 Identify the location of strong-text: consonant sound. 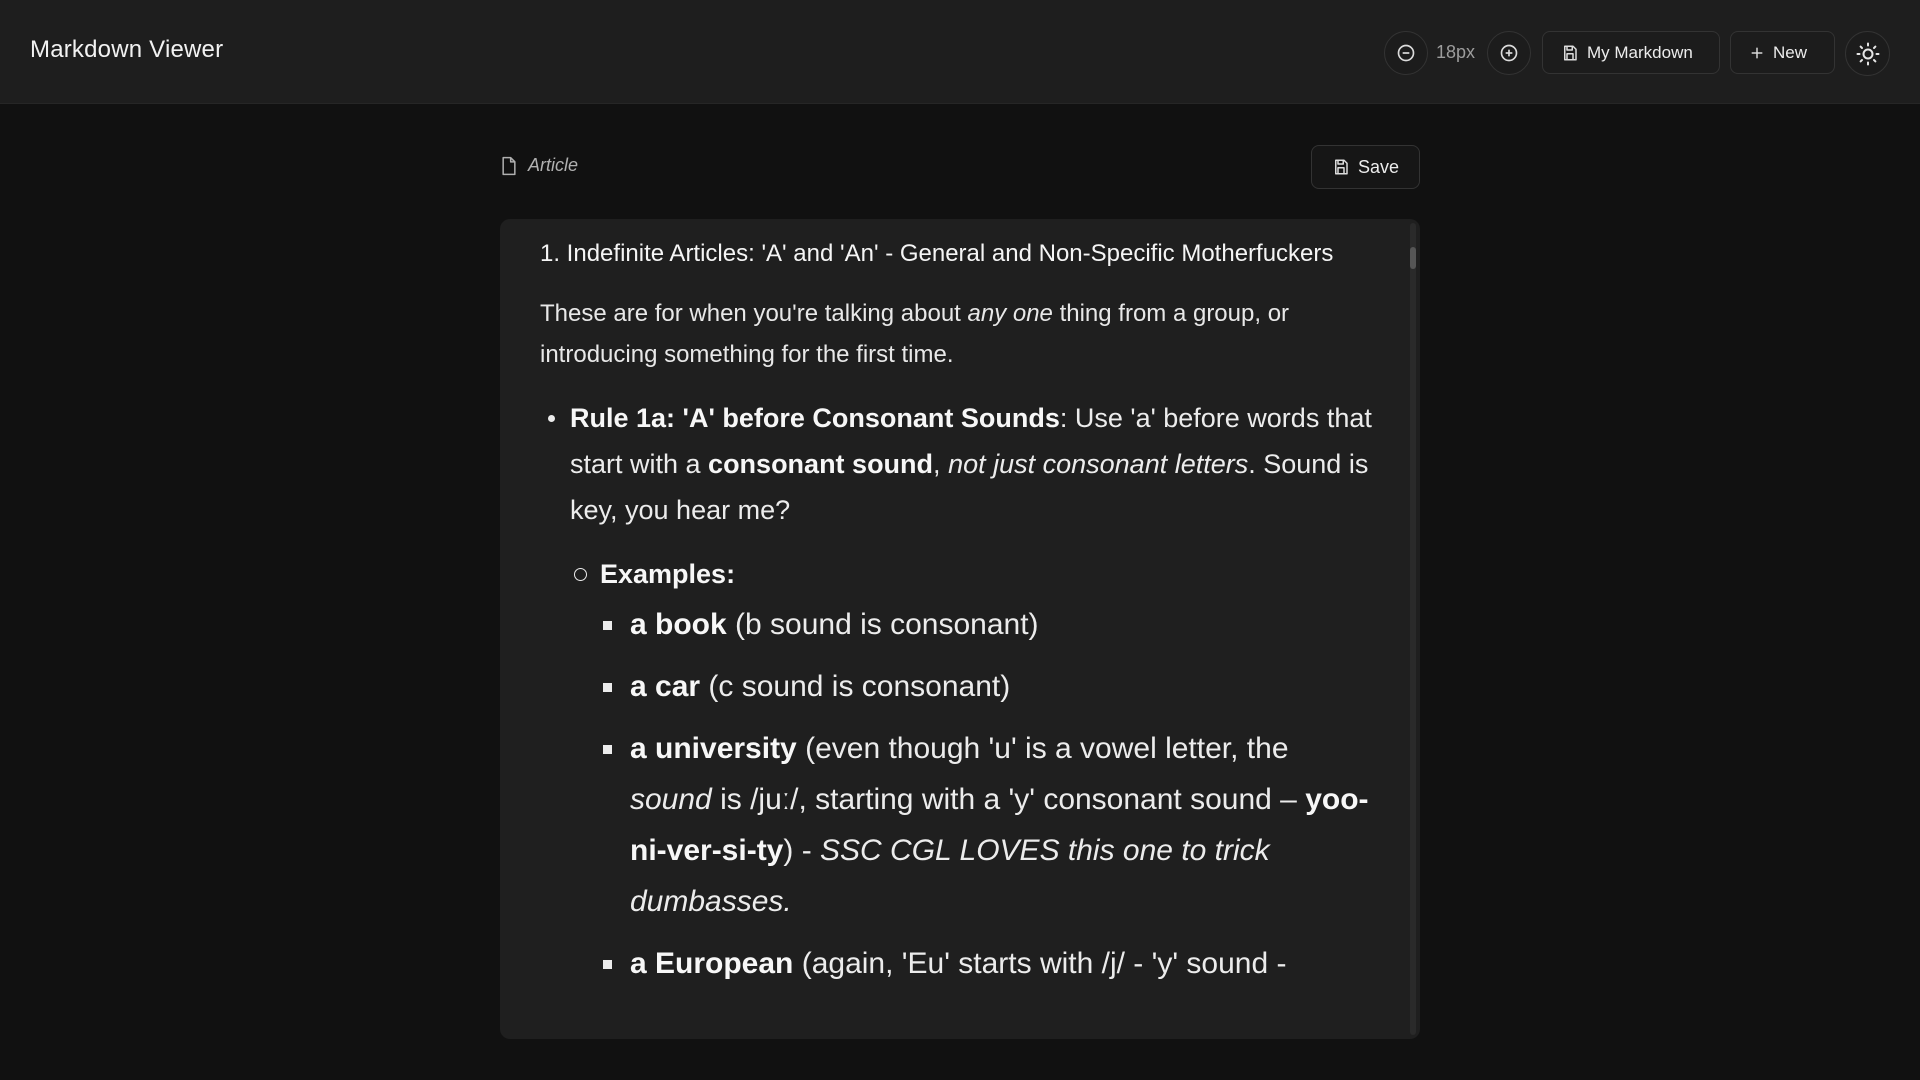
(821, 464).